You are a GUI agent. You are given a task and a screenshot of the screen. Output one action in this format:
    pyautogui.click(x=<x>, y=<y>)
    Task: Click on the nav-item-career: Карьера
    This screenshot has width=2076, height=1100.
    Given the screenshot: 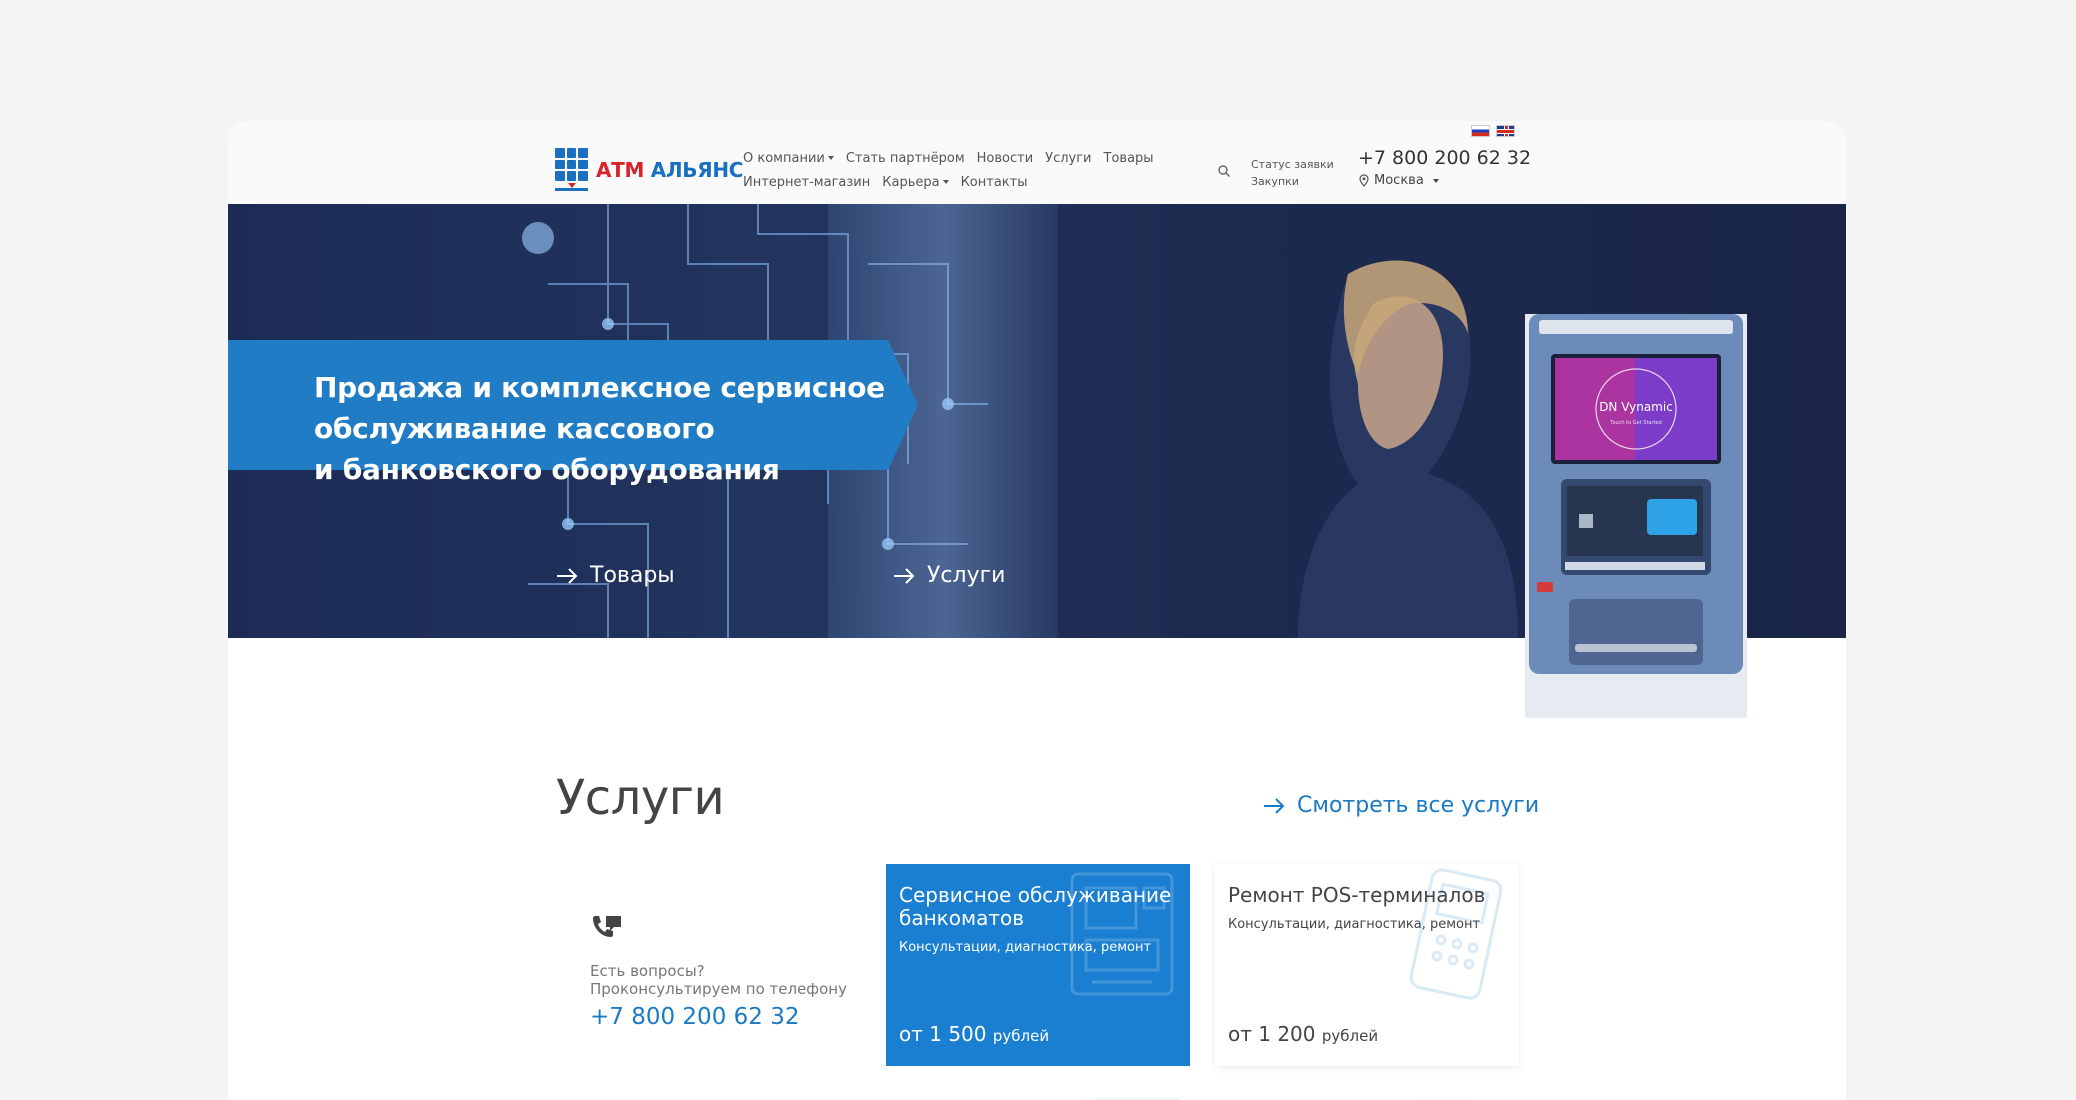 What is the action you would take?
    pyautogui.click(x=915, y=182)
    